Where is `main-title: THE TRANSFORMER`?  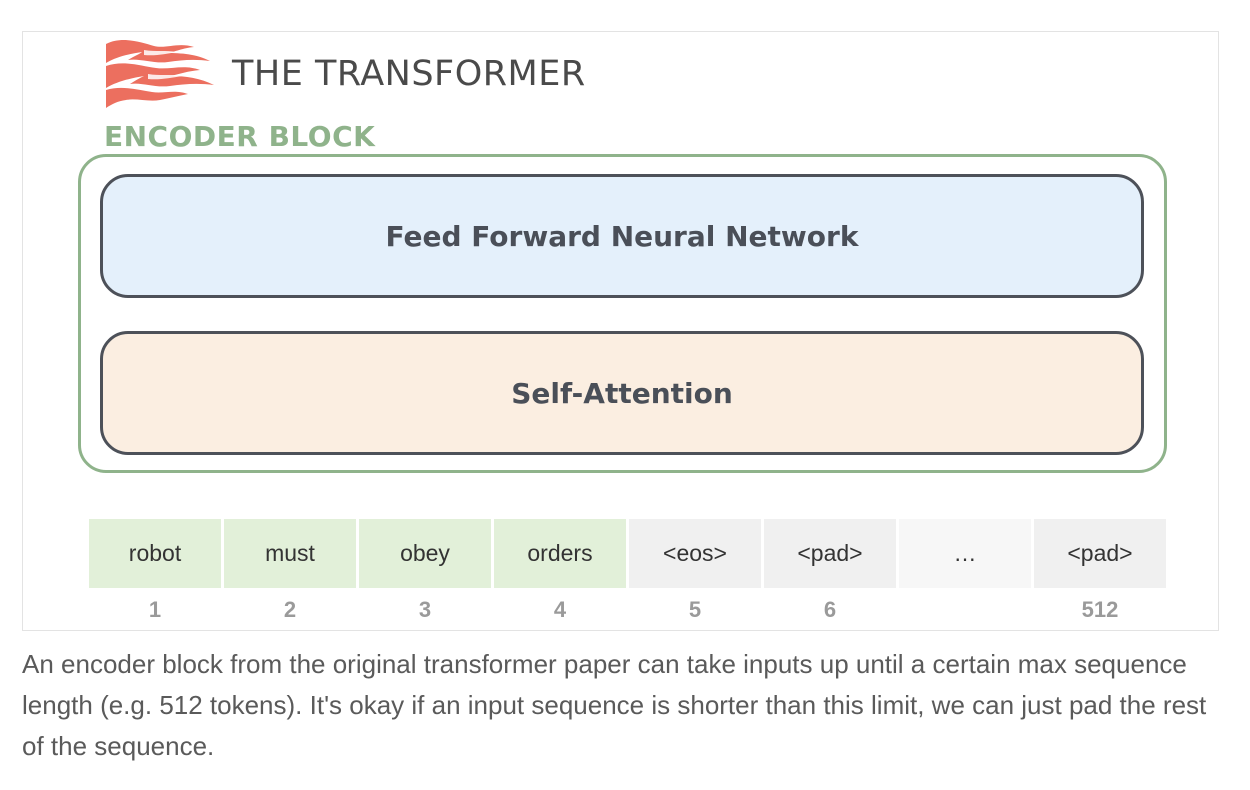
main-title: THE TRANSFORMER is located at coordinates (409, 74).